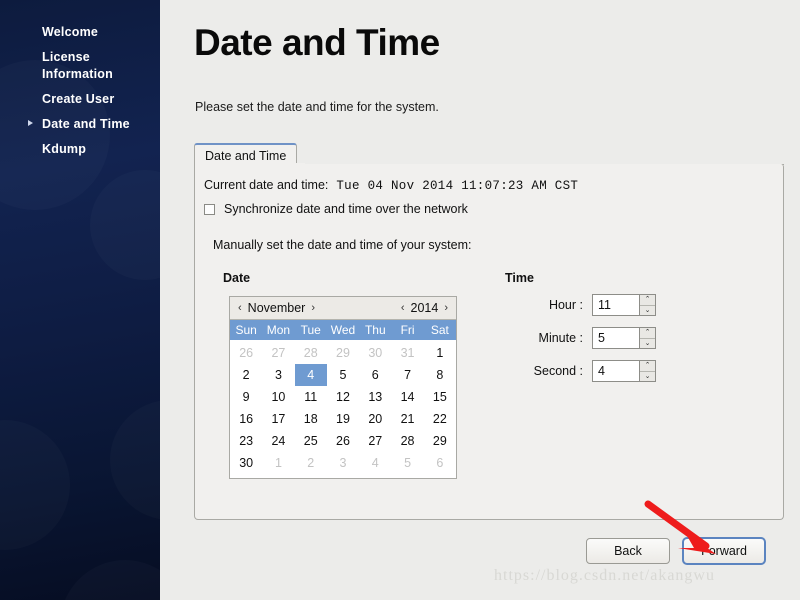 This screenshot has width=800, height=600. What do you see at coordinates (266, 185) in the screenshot?
I see `current-date-time-label: Current date and time:` at bounding box center [266, 185].